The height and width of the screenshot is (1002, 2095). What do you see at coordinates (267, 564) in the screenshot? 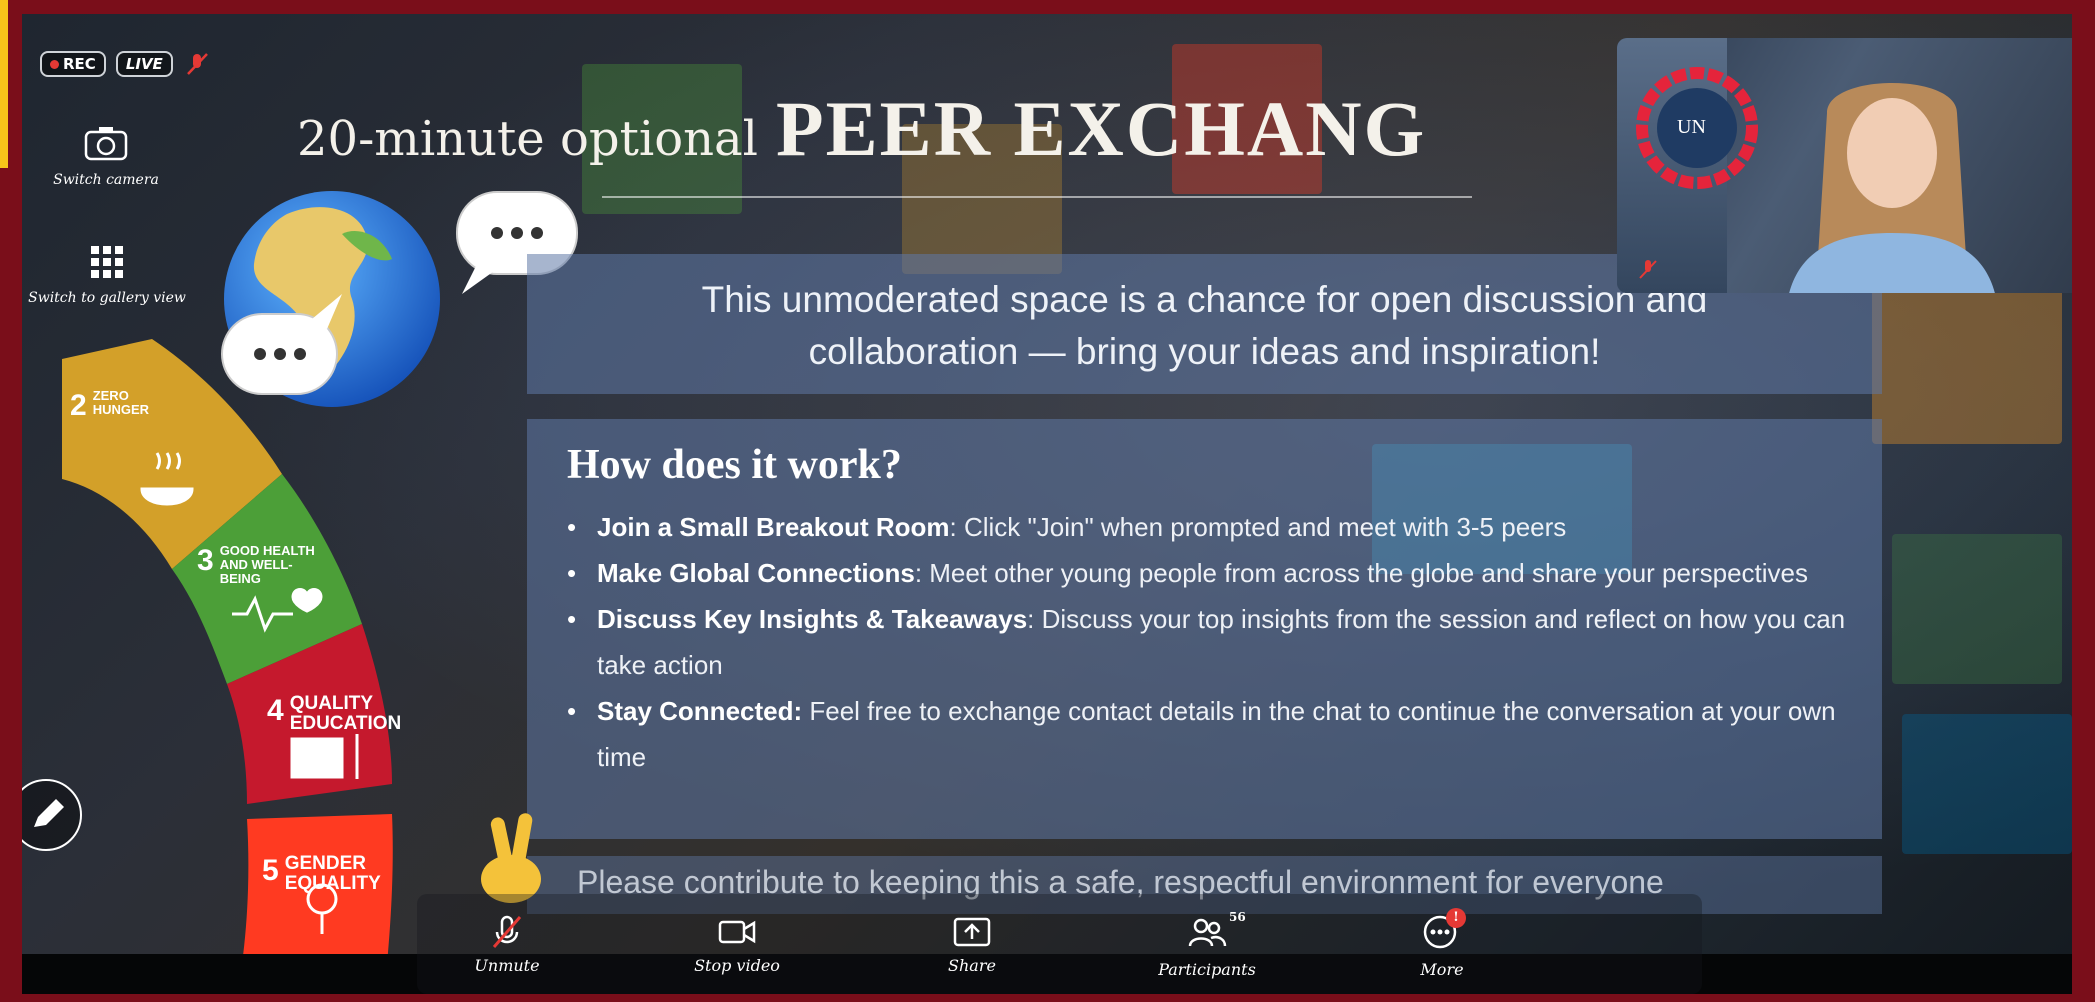
I see `sdg-goal3-label: GOOD HEALTH AND WELL-BEING` at bounding box center [267, 564].